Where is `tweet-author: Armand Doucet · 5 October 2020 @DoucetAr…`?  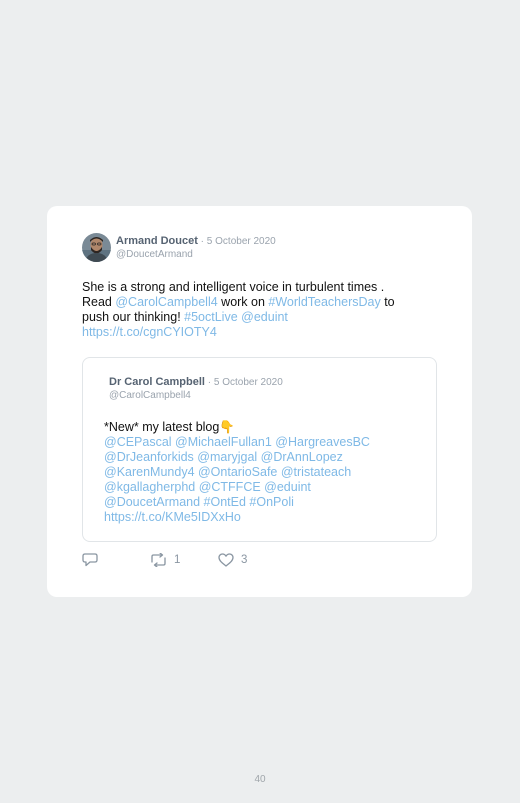 tweet-author: Armand Doucet · 5 October 2020 @DoucetAr… is located at coordinates (179, 247).